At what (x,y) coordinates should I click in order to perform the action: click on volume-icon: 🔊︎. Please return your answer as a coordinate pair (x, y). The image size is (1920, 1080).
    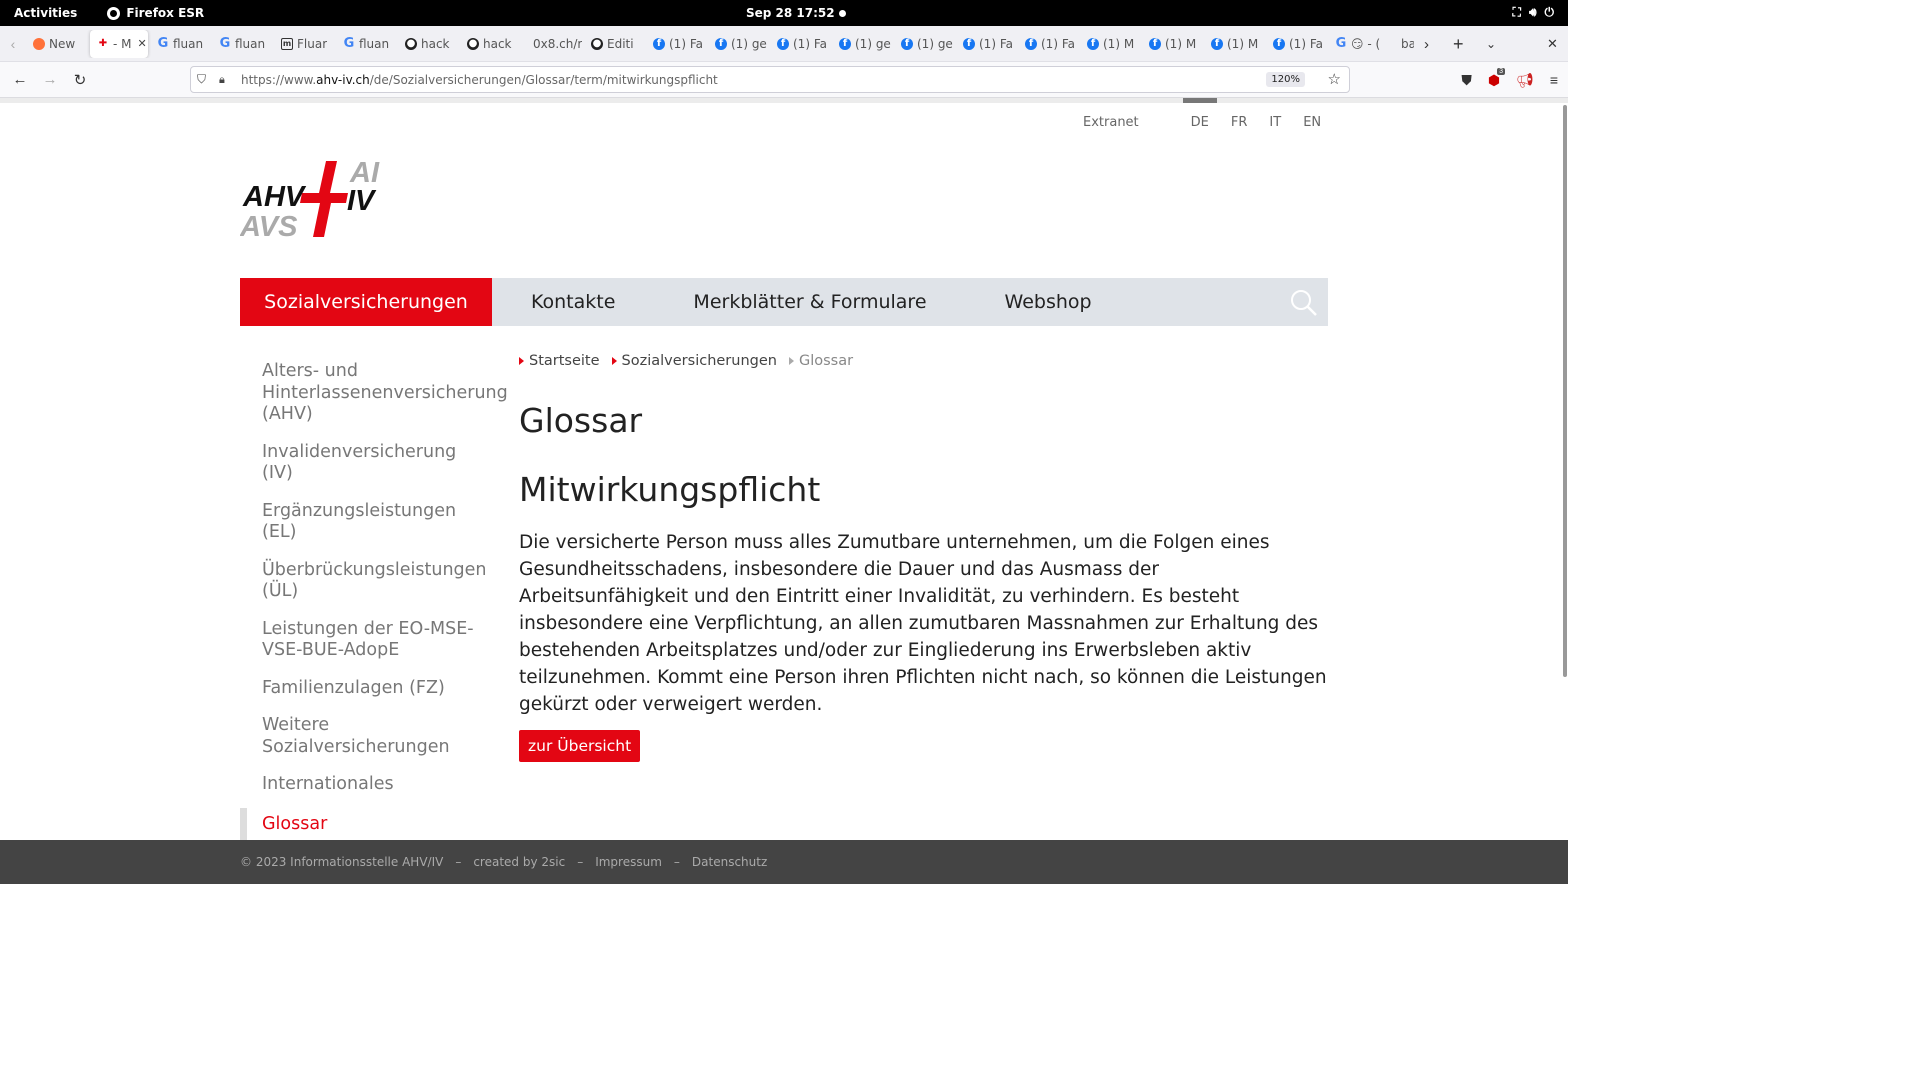
    Looking at the image, I should click on (1532, 12).